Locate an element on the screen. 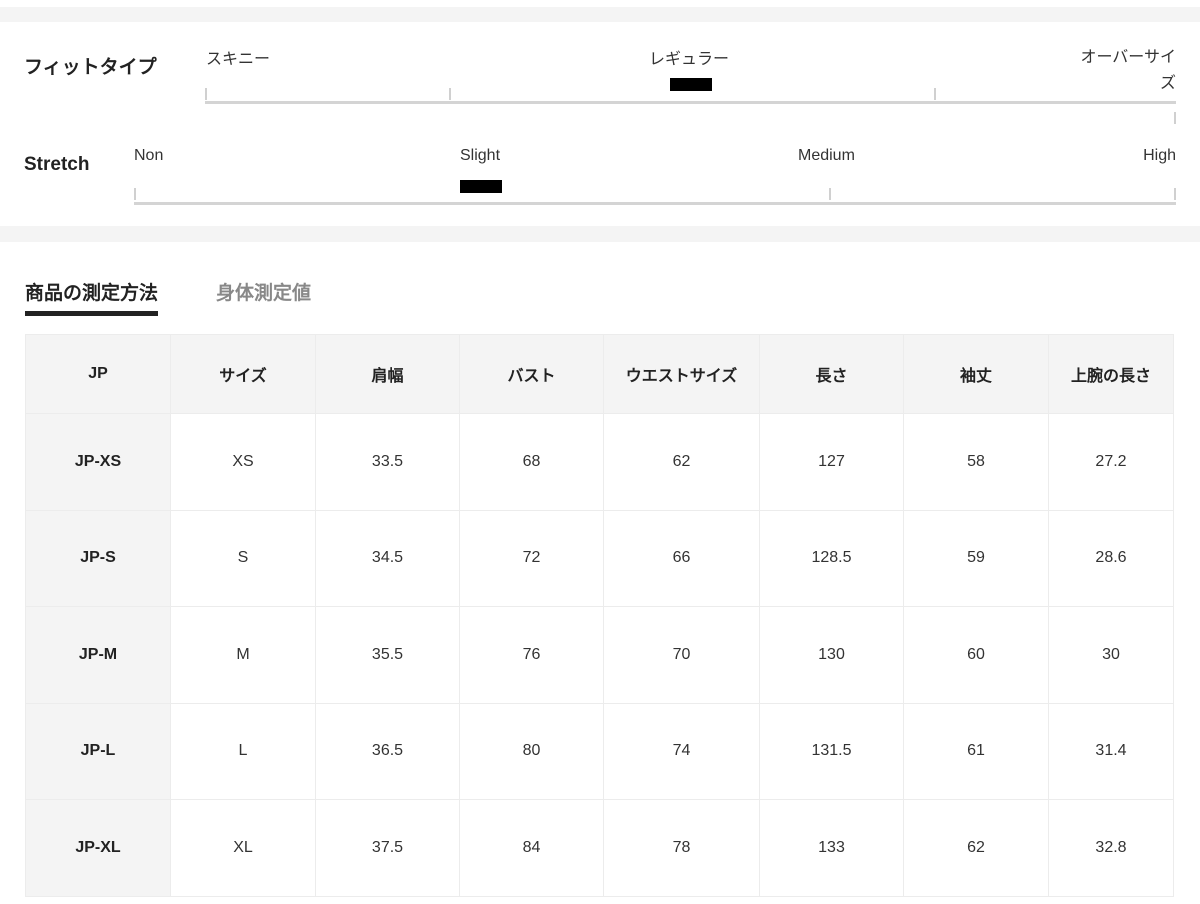  table-cell: 128.5 is located at coordinates (831, 558).